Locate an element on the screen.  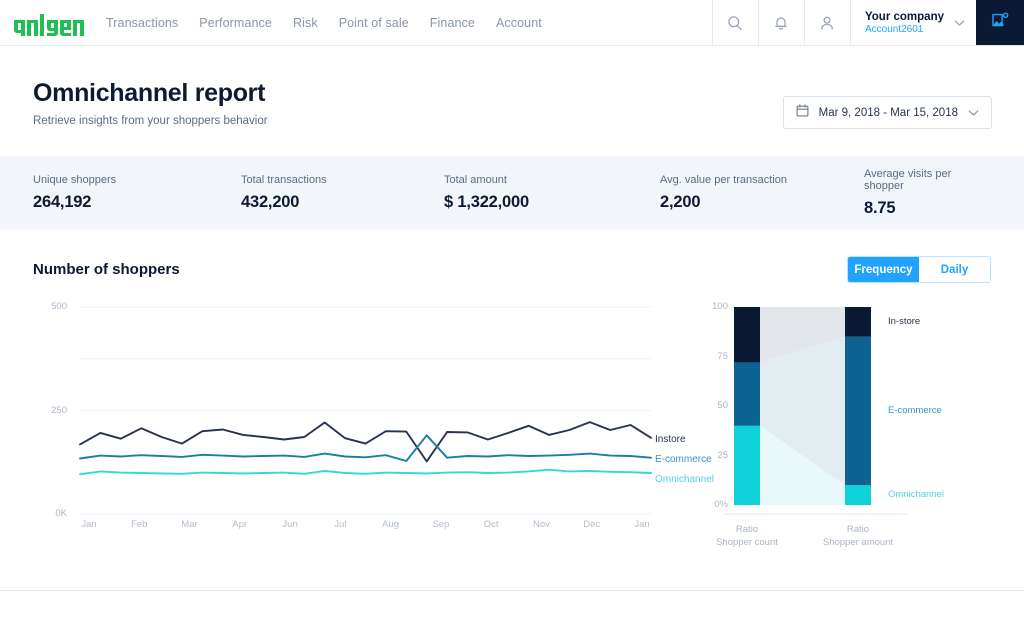
toggle-option-daily: Daily is located at coordinates (954, 269).